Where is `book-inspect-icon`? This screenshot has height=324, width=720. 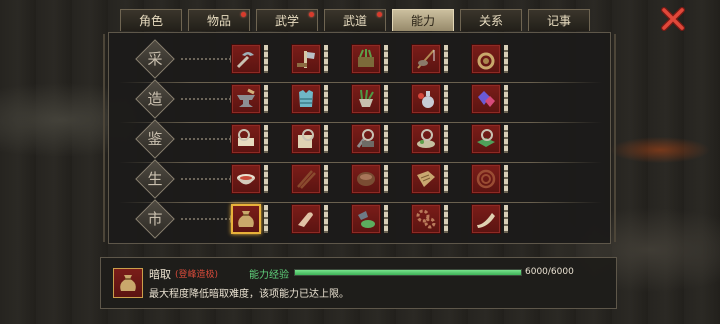
book-inspect-icon is located at coordinates (306, 138).